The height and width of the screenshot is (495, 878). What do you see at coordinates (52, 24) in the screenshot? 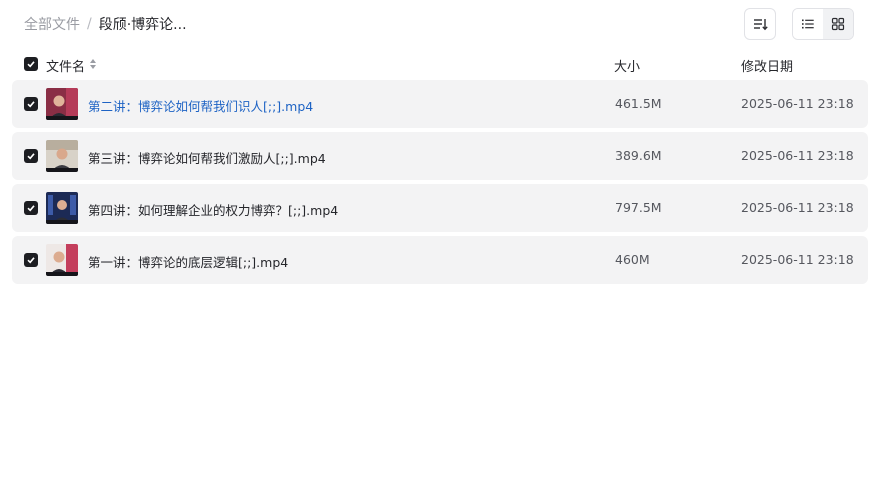
I see `breadcrumb-root-link: 全部文件` at bounding box center [52, 24].